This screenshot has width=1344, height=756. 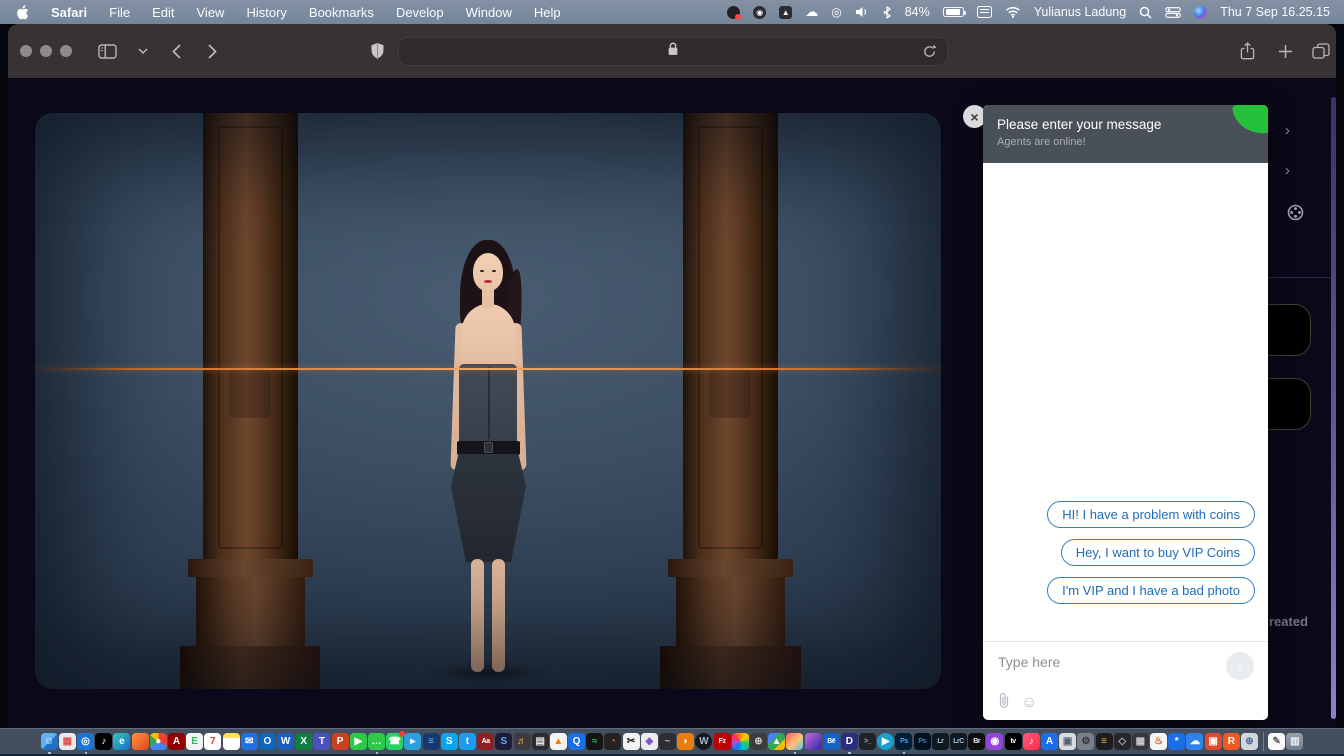 I want to click on dock-icon-bluetooth-exchange: *, so click(x=1177, y=741).